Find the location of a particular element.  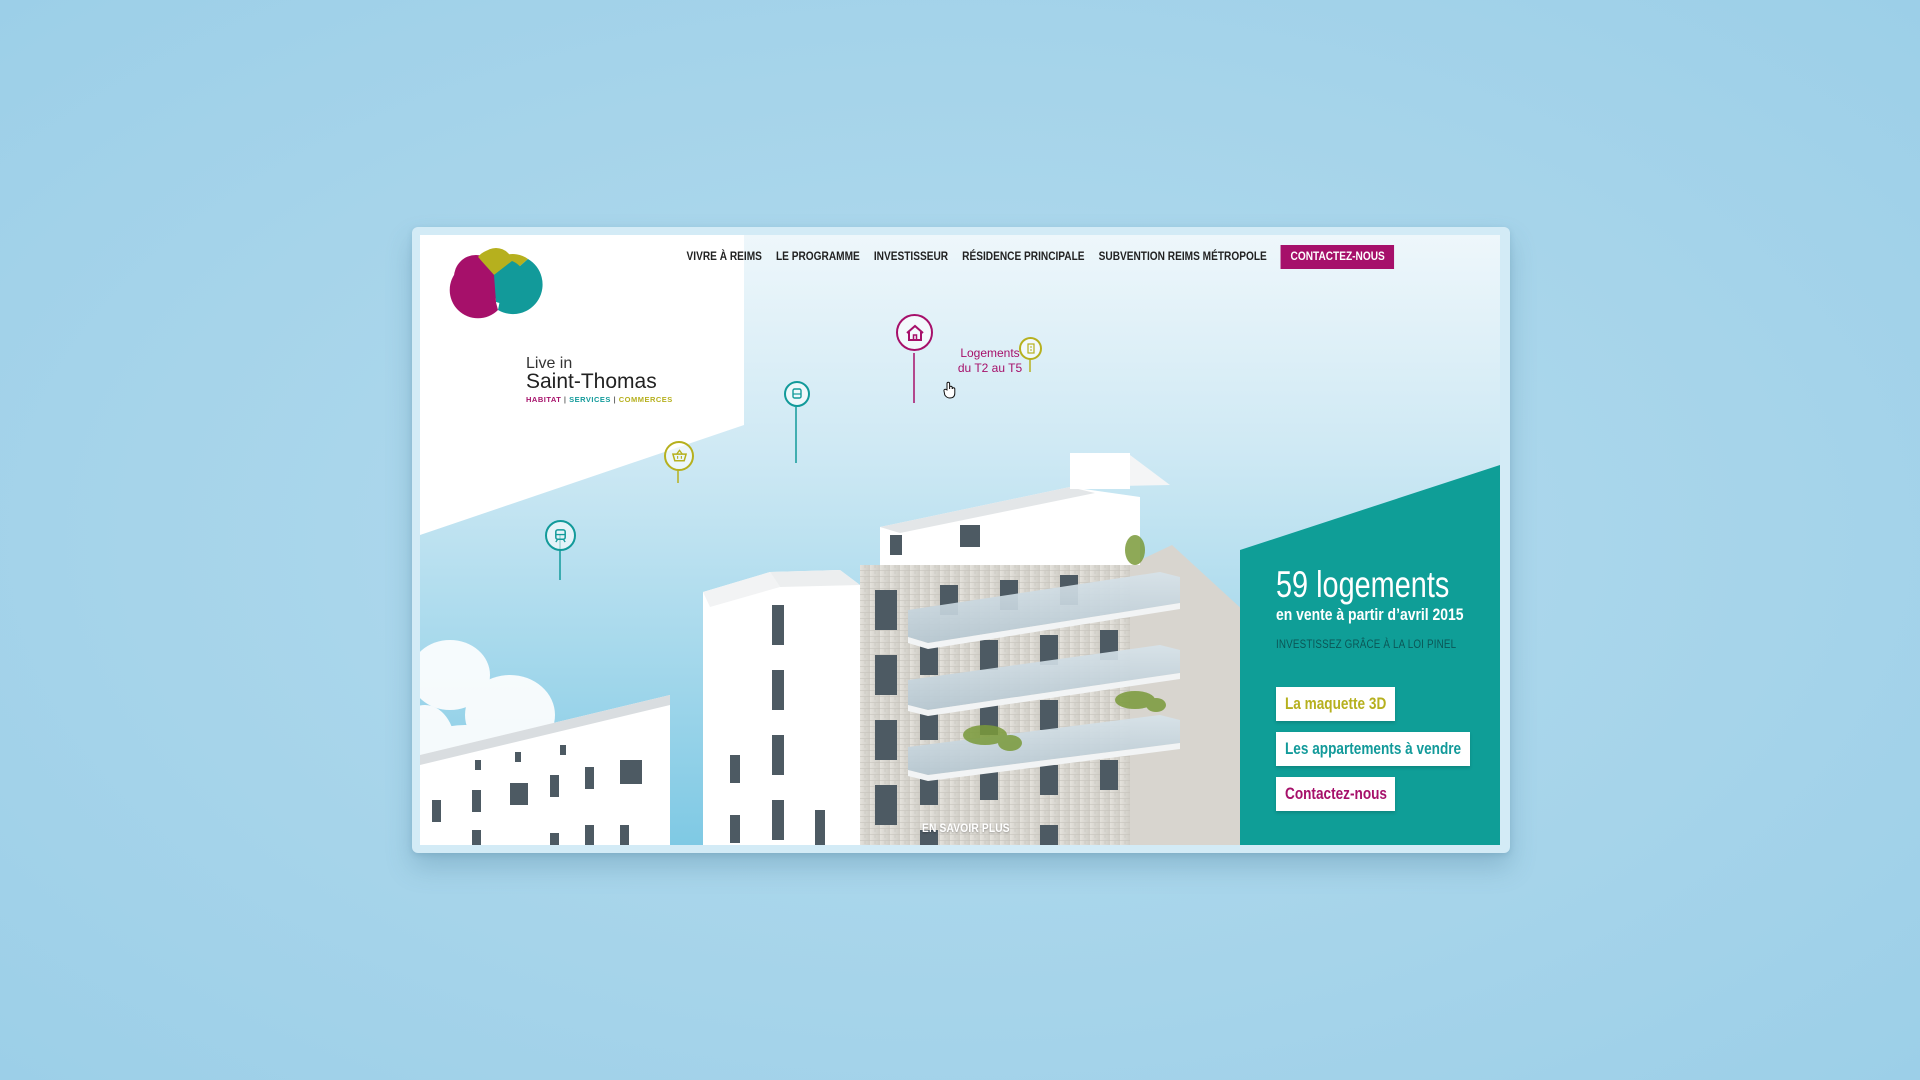

appartements-a-vendre-button: Les appartements à vendre is located at coordinates (1373, 749).